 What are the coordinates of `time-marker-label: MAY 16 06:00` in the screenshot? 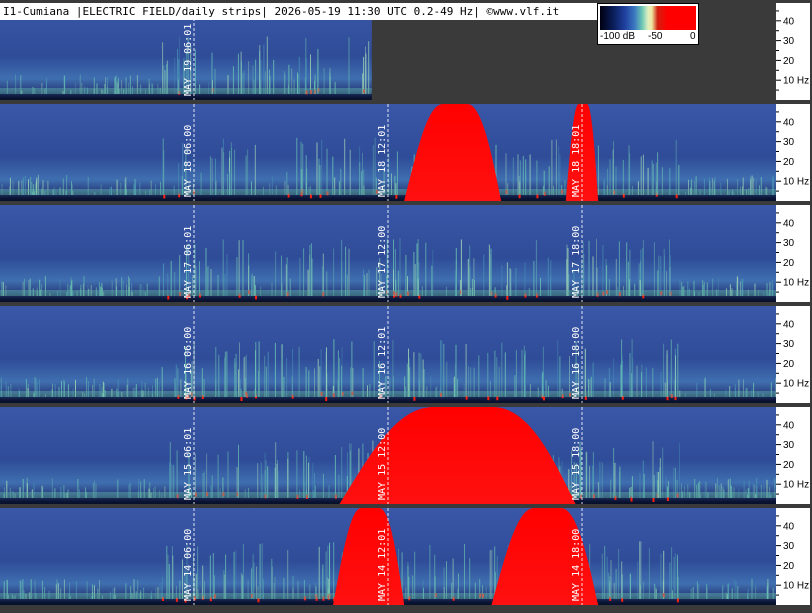 It's located at (188, 363).